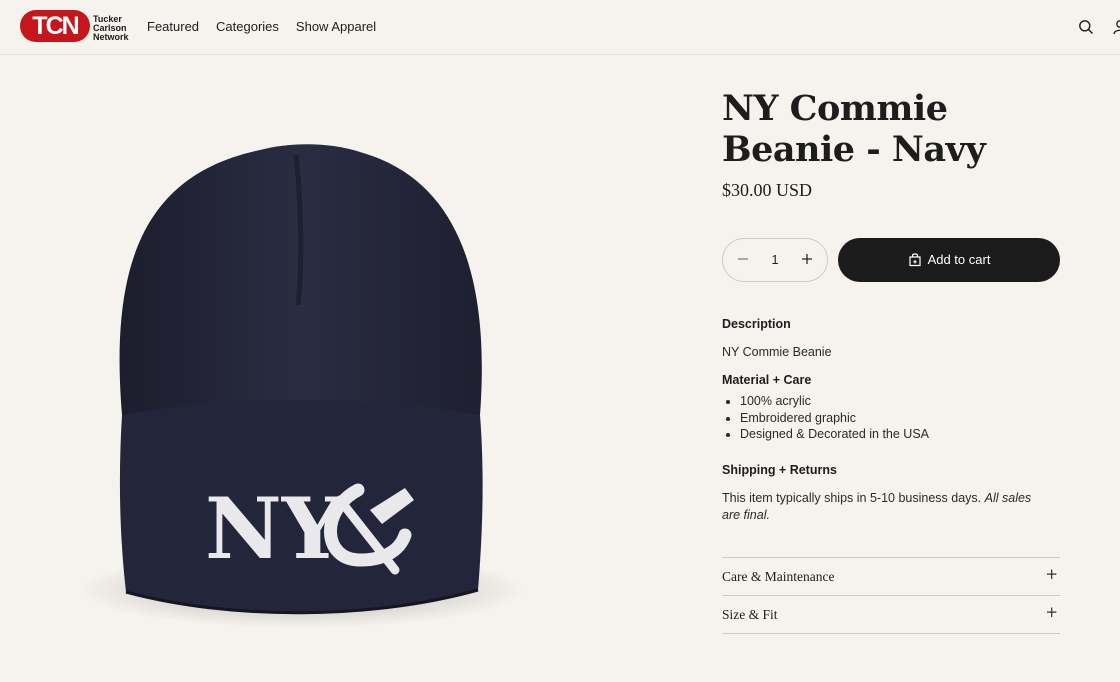  I want to click on nav-featured: Featured, so click(173, 26).